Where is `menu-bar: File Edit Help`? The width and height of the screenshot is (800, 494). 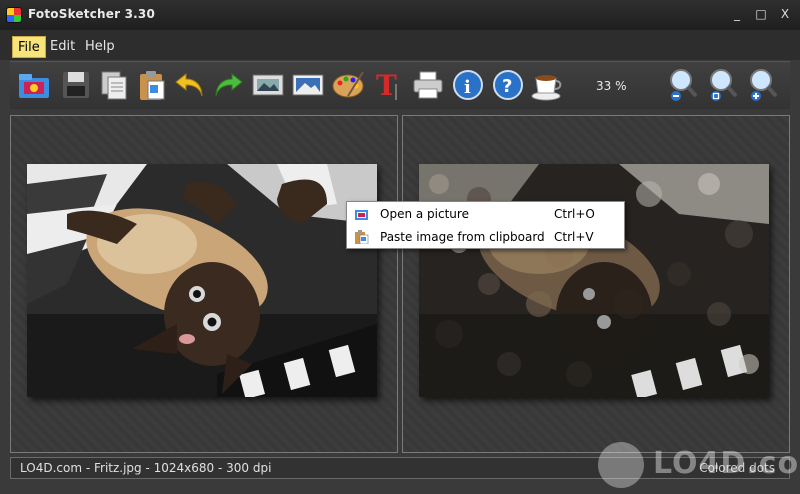
menu-bar: File Edit Help is located at coordinates (400, 45).